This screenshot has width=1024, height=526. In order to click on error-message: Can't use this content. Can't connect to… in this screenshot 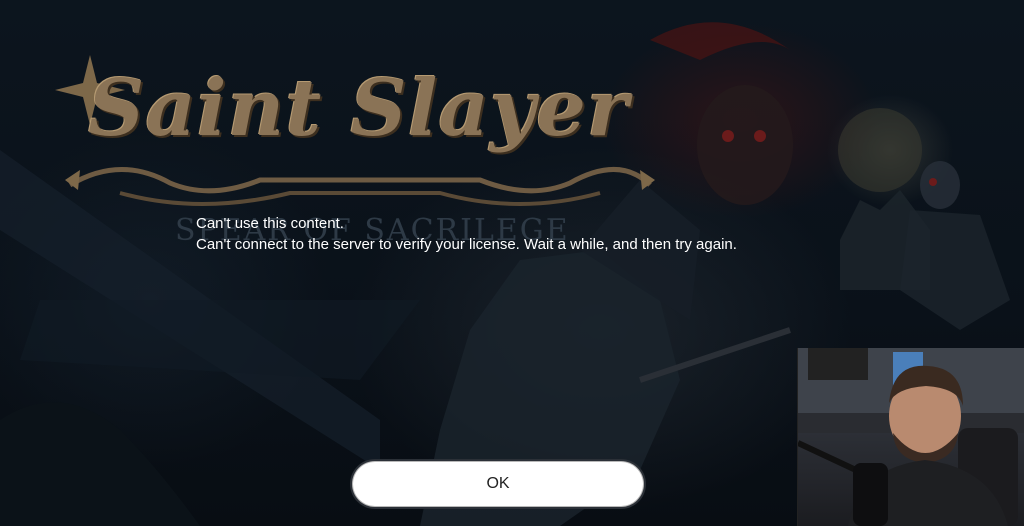, I will do `click(466, 234)`.